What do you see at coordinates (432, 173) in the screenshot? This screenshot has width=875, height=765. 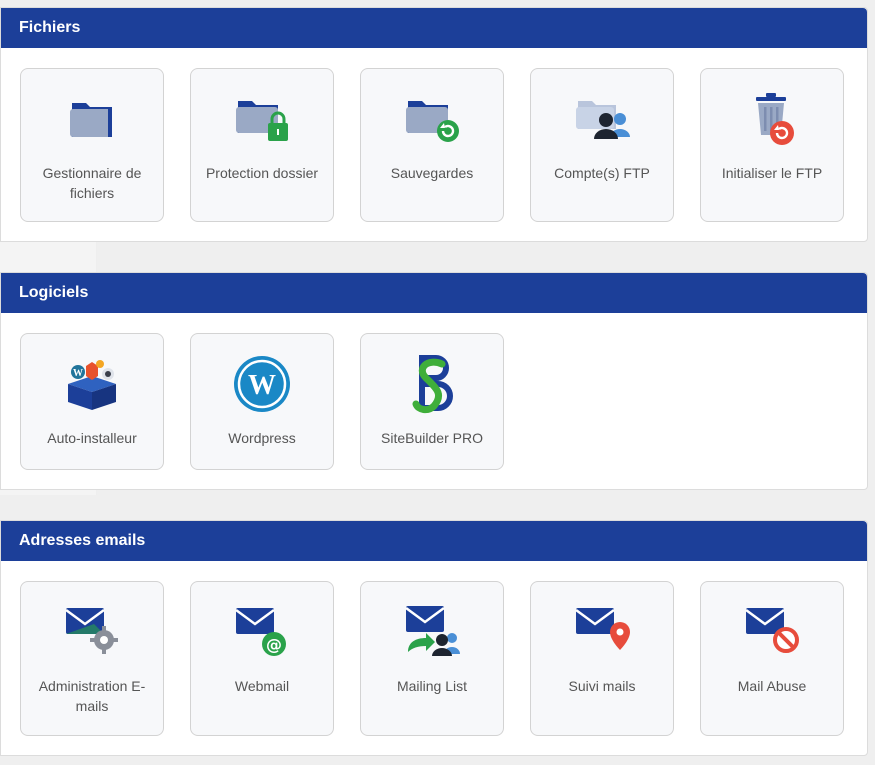 I see `tile-label: Sauvegardes` at bounding box center [432, 173].